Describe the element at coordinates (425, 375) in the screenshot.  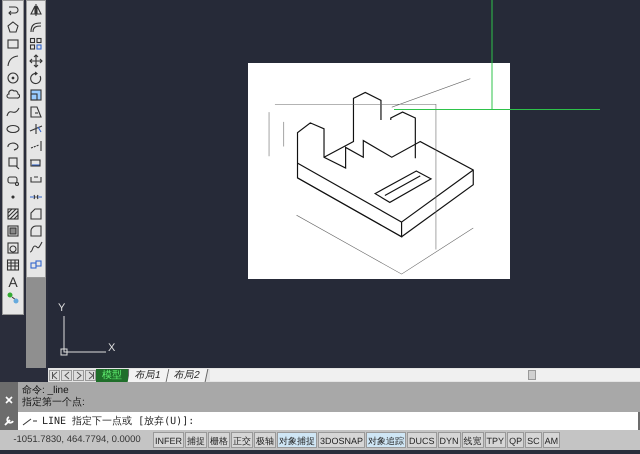
I see `horizontal-scrollbar` at that location.